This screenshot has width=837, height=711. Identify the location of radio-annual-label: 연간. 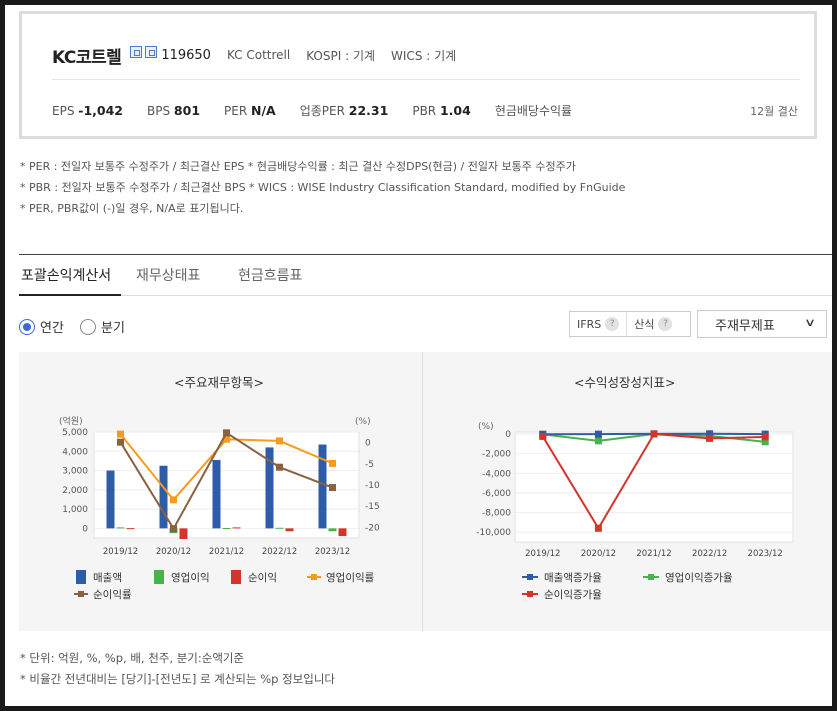
(52, 328).